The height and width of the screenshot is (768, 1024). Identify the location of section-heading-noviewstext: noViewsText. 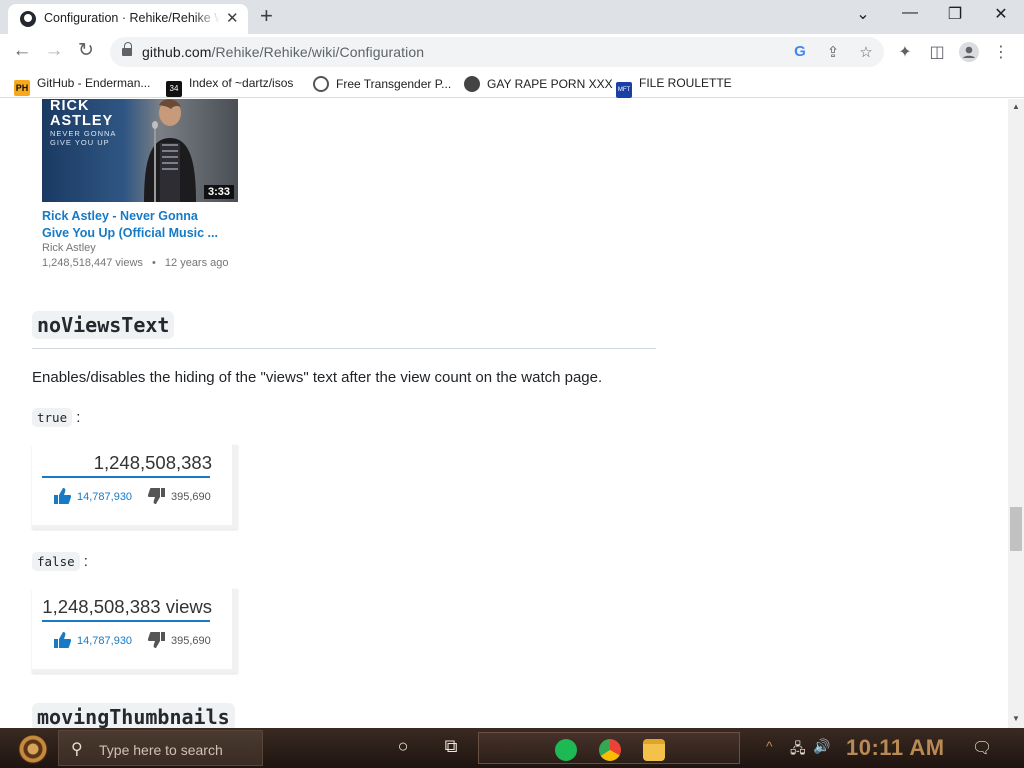
(103, 325).